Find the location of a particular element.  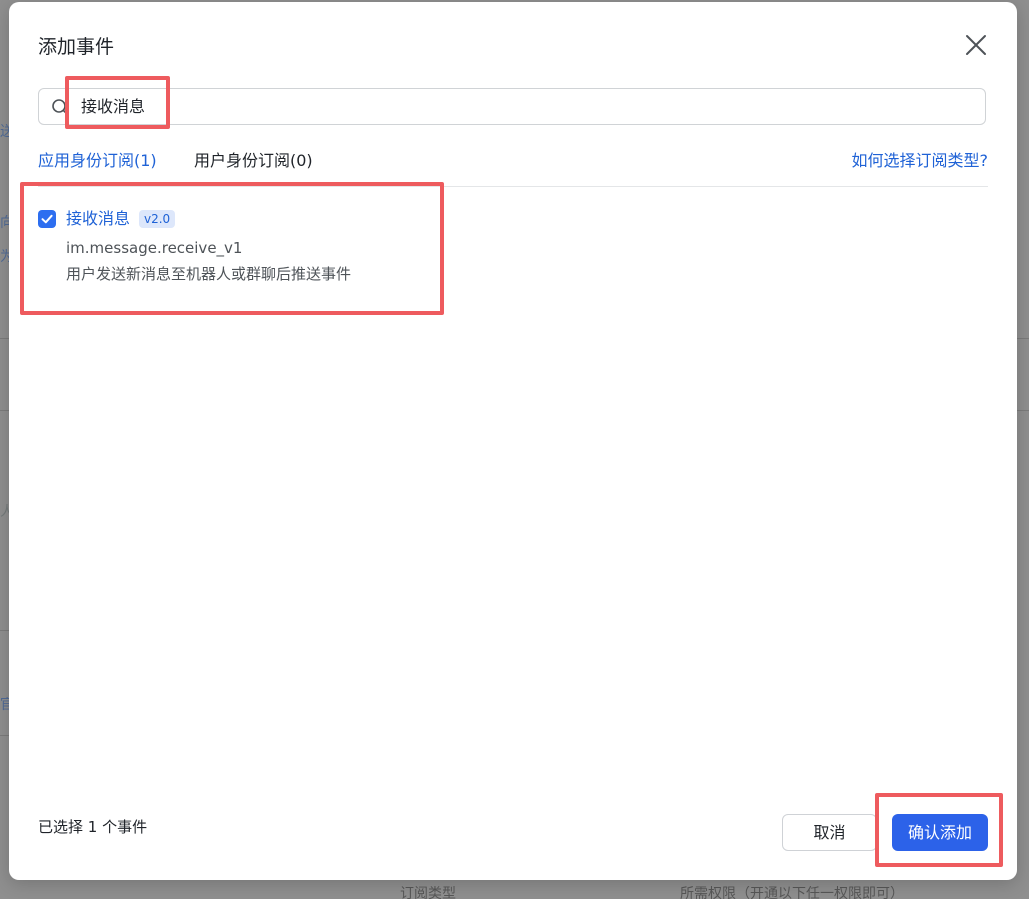

dialog-title: 添加事件 is located at coordinates (76, 47).